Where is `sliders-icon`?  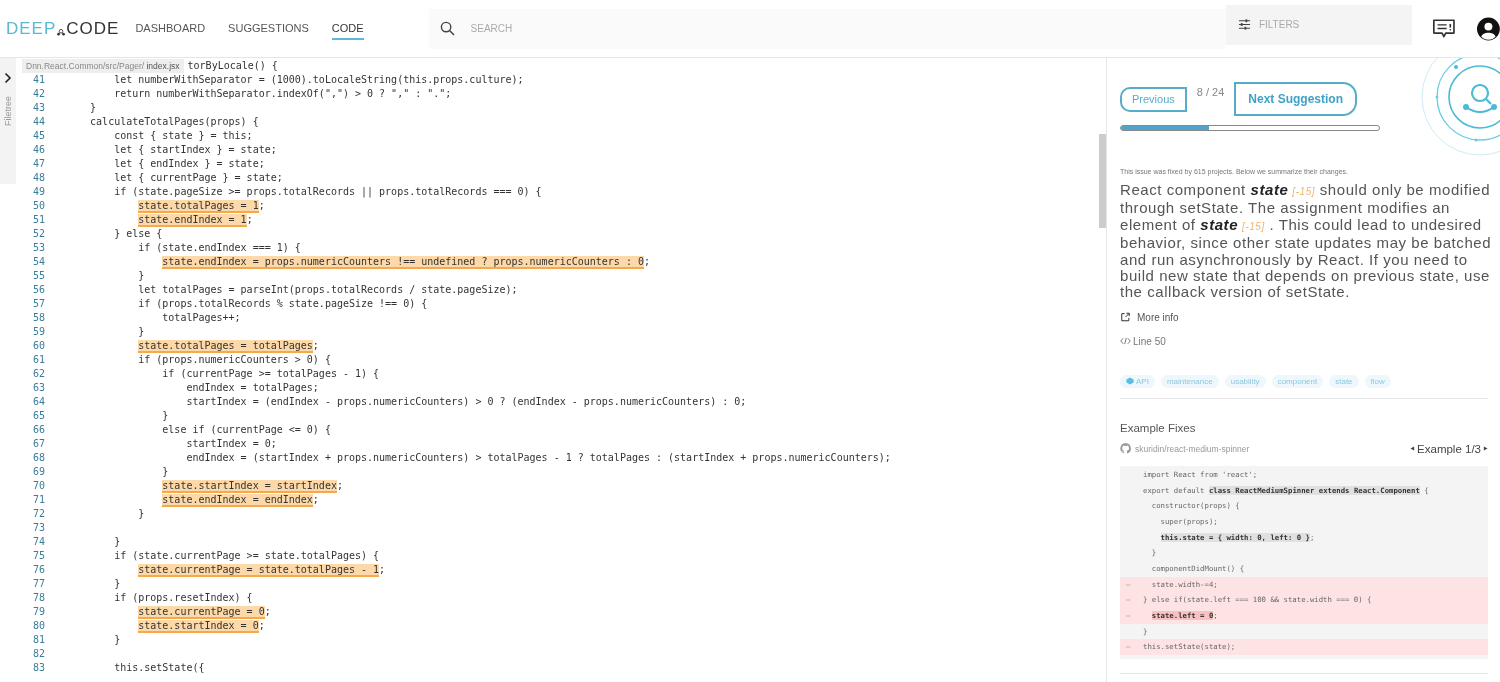
sliders-icon is located at coordinates (1244, 24).